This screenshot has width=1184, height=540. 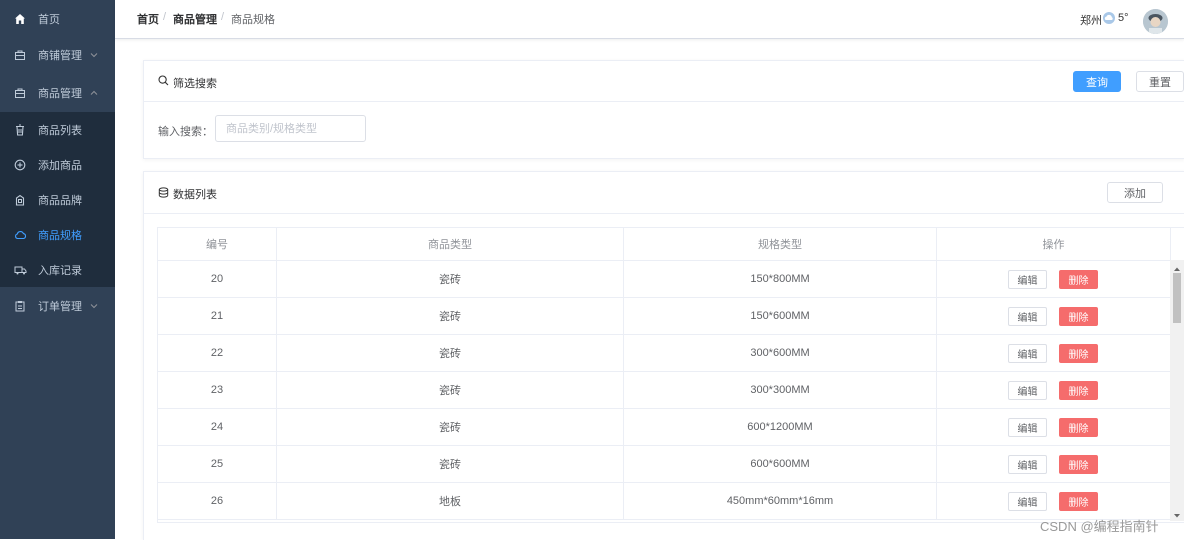 I want to click on sidebar-item-goods-management: 商品管理, so click(x=57, y=93).